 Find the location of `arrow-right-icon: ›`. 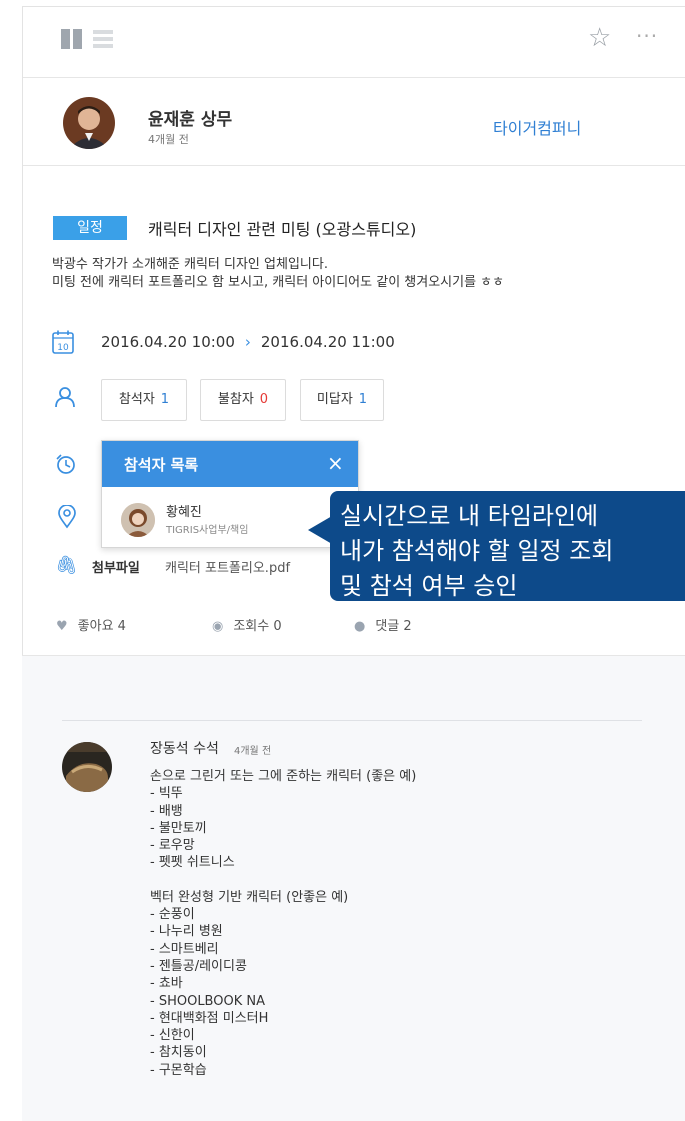

arrow-right-icon: › is located at coordinates (247, 342).